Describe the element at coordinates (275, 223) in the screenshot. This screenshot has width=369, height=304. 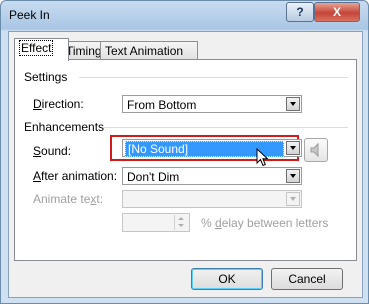
I see `delay-label-post: elay between letters` at that location.